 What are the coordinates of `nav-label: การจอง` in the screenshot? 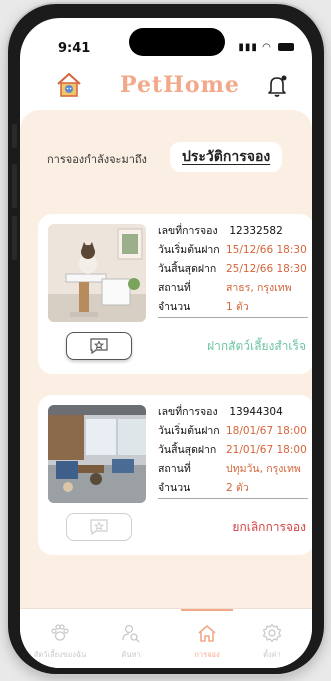 It's located at (207, 654).